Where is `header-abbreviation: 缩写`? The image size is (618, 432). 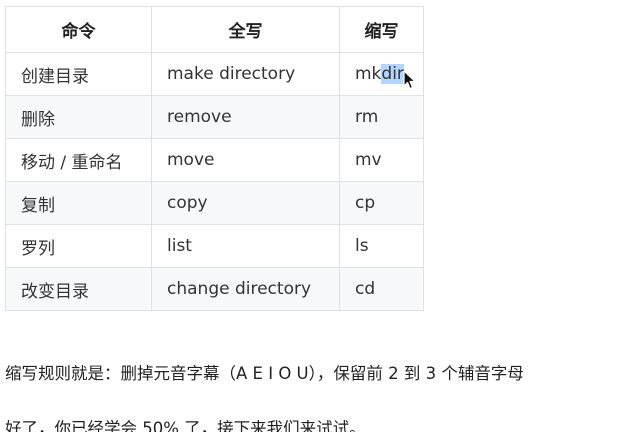 header-abbreviation: 缩写 is located at coordinates (381, 29).